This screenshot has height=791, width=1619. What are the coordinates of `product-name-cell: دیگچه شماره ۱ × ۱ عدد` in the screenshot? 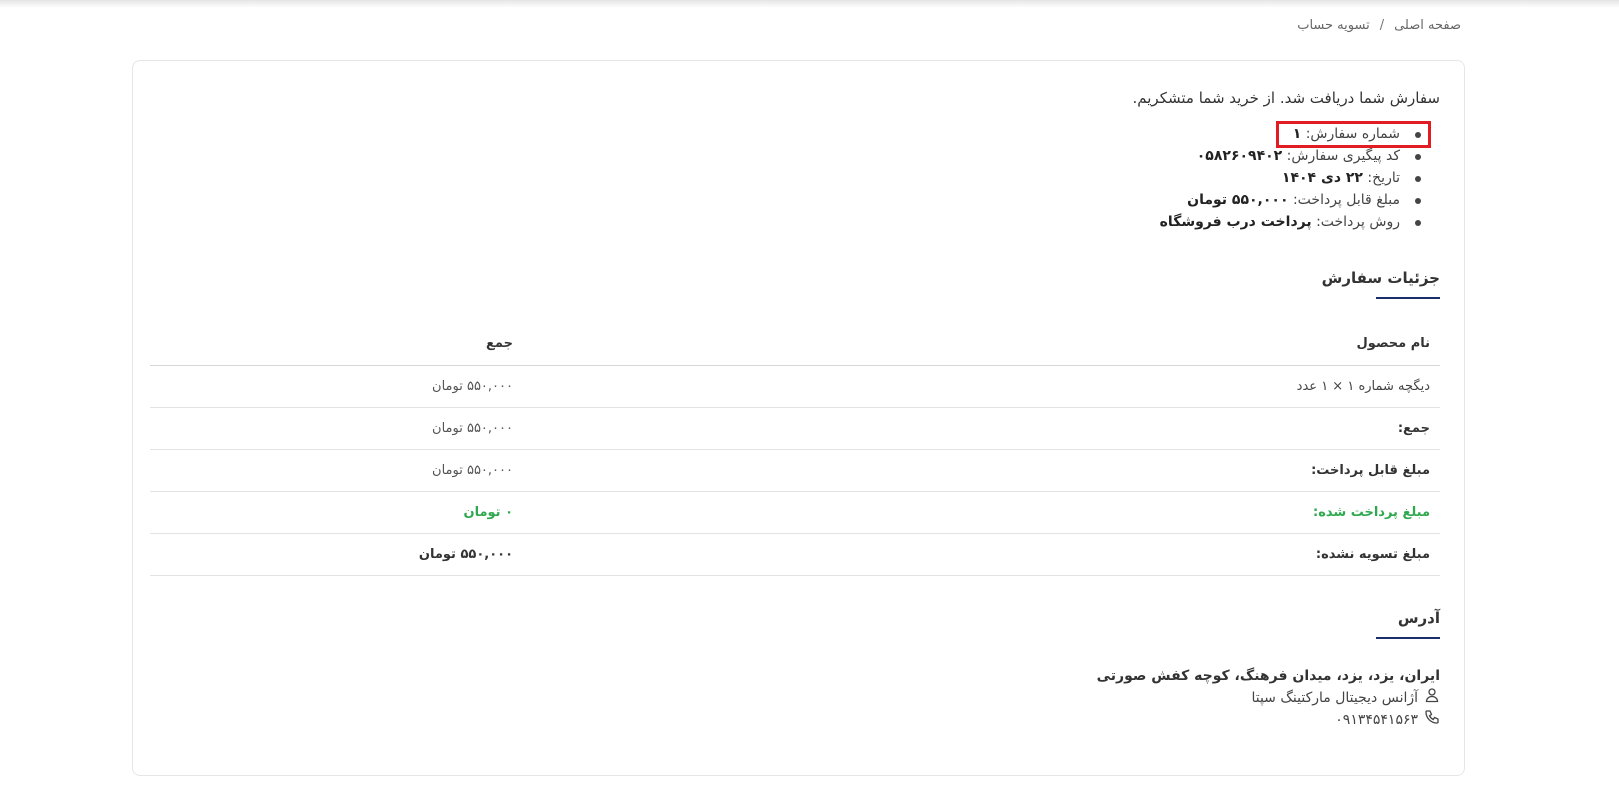 It's located at (981, 386).